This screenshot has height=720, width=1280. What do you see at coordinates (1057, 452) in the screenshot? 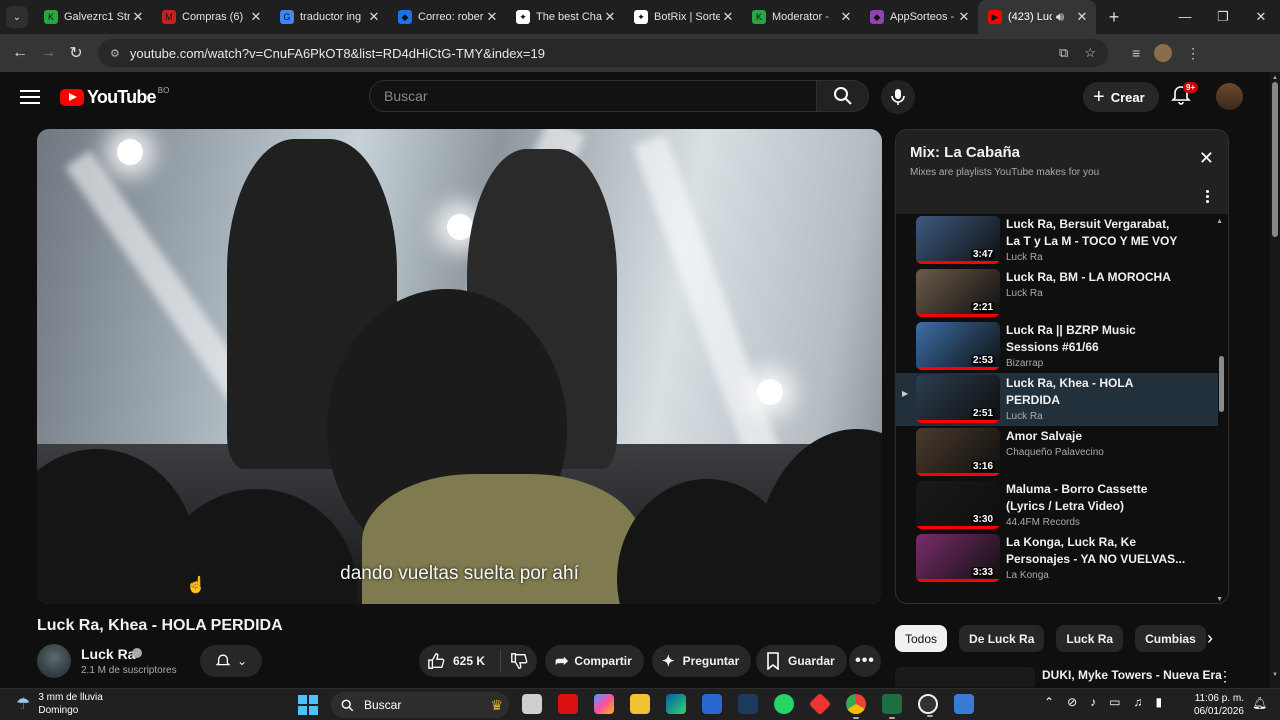
I see `playlist-item: 3:16 Amor Salvaje Chaqueño Palavecino` at bounding box center [1057, 452].